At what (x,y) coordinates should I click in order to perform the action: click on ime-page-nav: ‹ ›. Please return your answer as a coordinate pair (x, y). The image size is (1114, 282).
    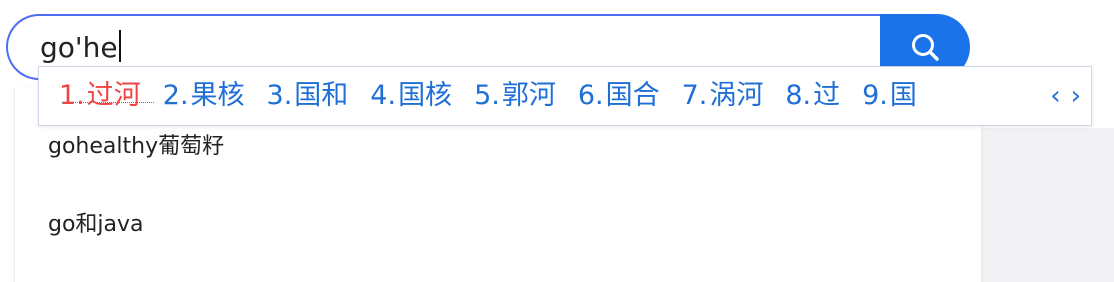
    Looking at the image, I should click on (1065, 96).